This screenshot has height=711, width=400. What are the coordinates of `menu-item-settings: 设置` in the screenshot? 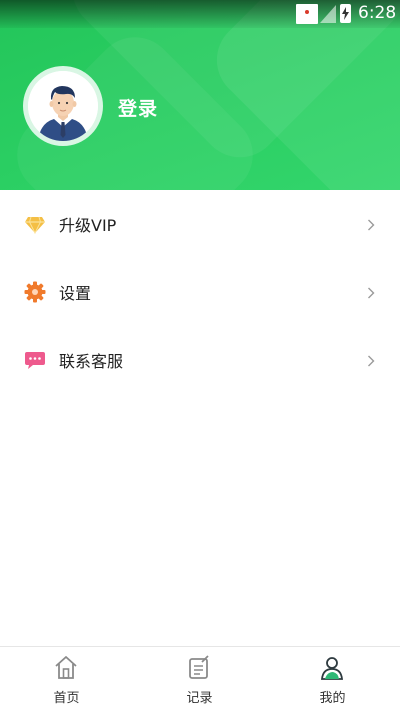 It's located at (200, 292).